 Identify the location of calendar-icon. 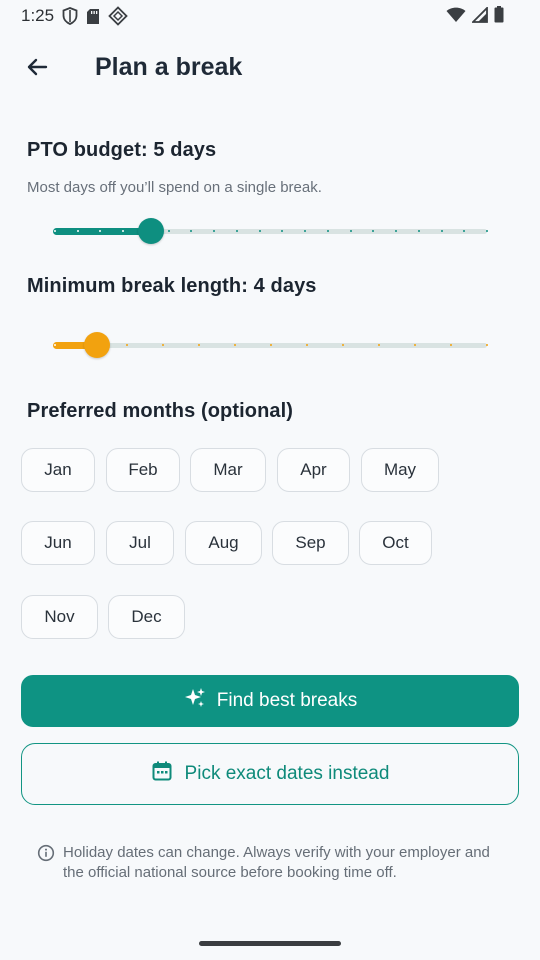
(162, 774).